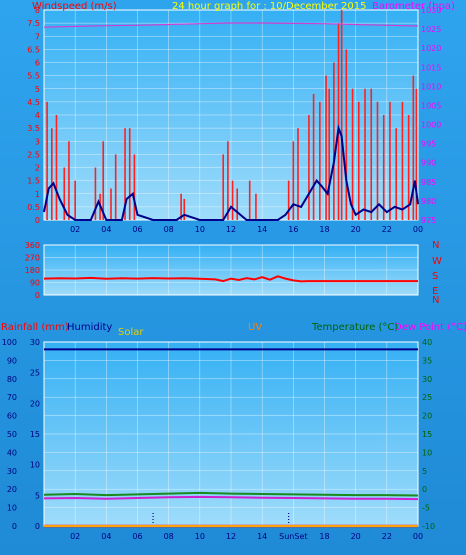  Describe the element at coordinates (293, 229) in the screenshot. I see `wind-x-tick-label: 16` at that location.